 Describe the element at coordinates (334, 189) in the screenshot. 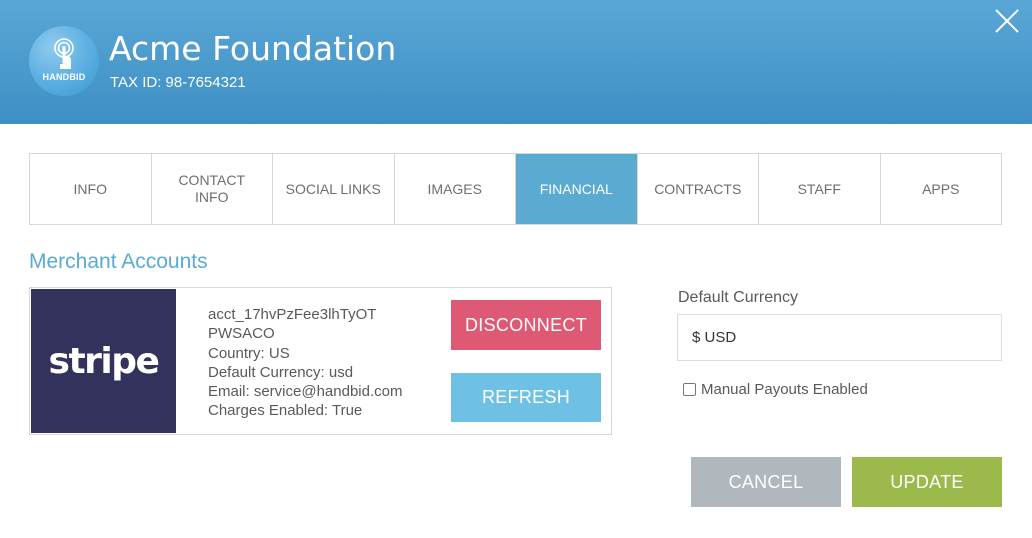

I see `tab-social-links: SOCIAL LINKS` at that location.